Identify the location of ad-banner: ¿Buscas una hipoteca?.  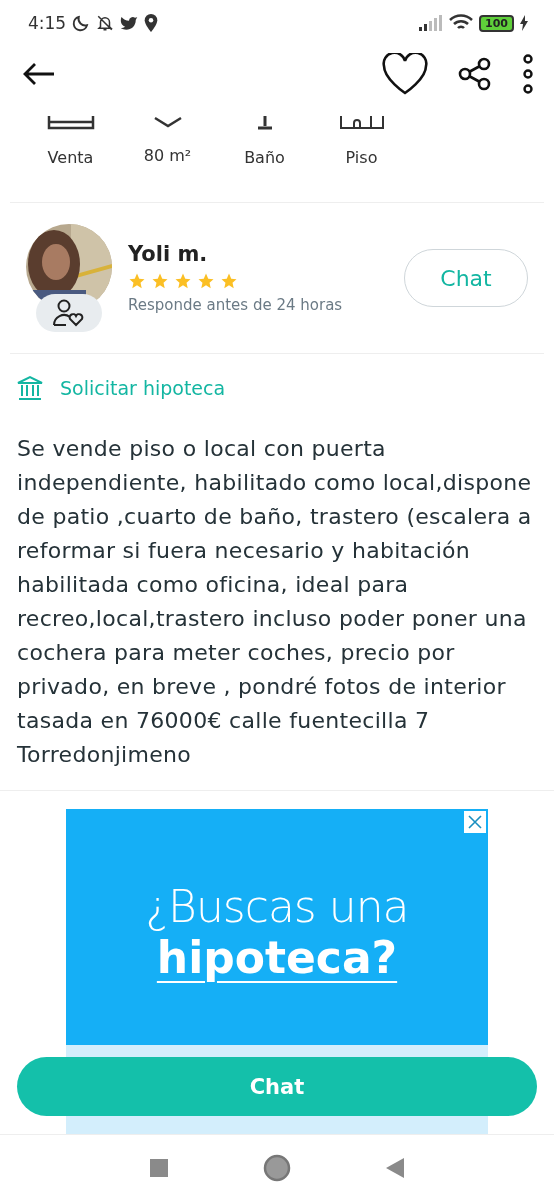
(277, 927).